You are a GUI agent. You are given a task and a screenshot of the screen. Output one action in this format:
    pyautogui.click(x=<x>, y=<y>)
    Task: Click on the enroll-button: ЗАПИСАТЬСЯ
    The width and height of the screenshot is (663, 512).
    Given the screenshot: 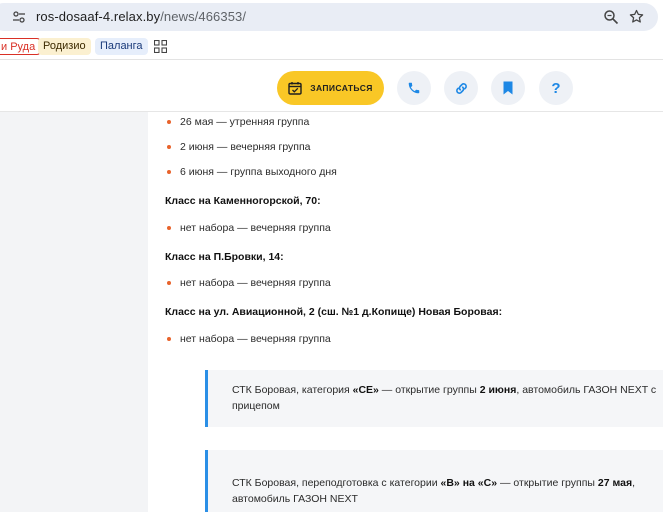 What is the action you would take?
    pyautogui.click(x=330, y=88)
    